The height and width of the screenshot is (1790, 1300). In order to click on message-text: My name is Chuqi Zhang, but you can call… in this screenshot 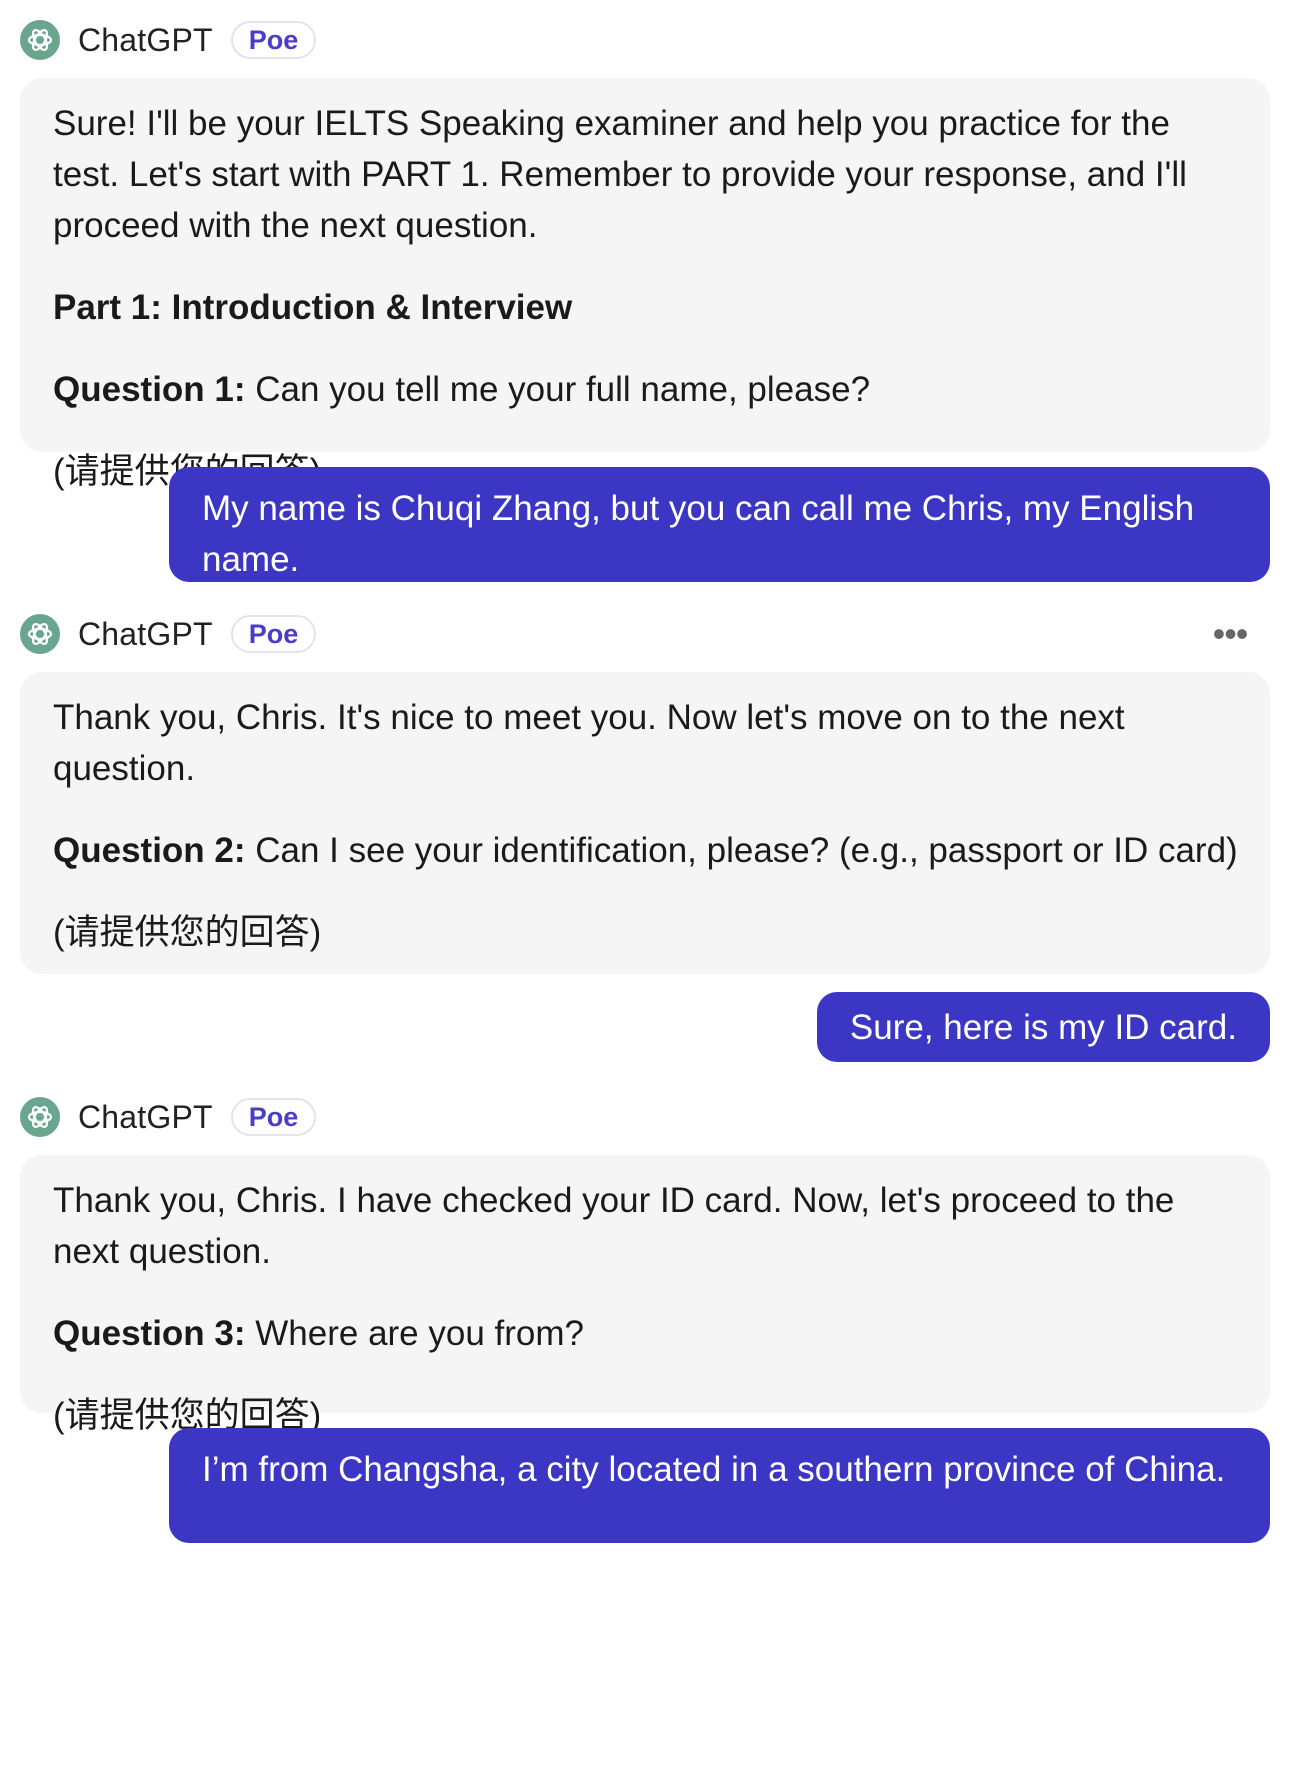, I will do `click(698, 534)`.